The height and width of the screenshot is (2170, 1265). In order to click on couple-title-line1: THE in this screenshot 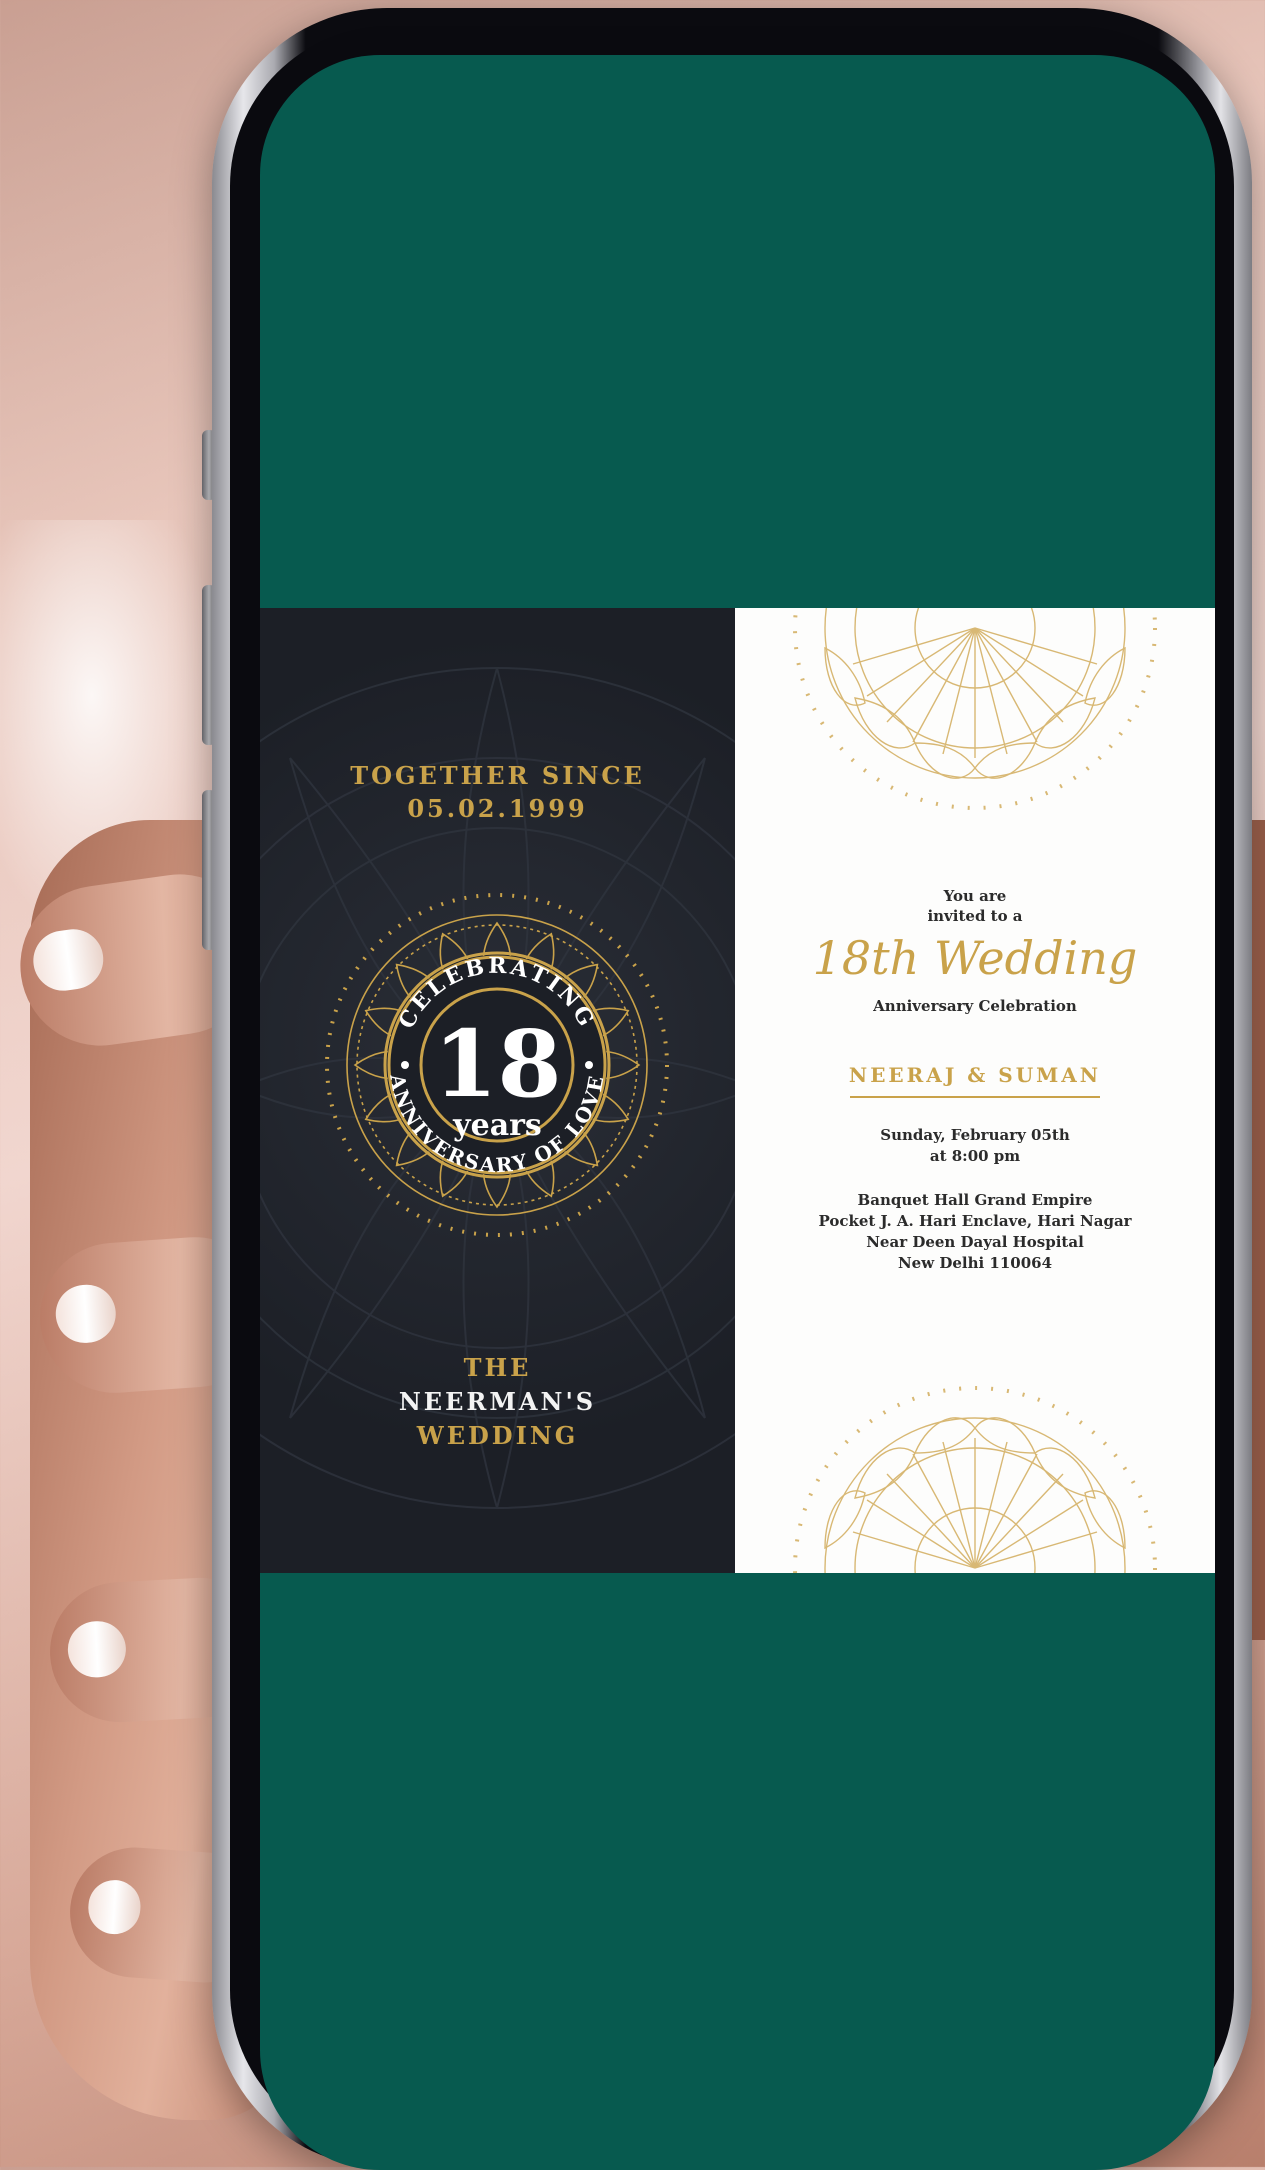, I will do `click(497, 1367)`.